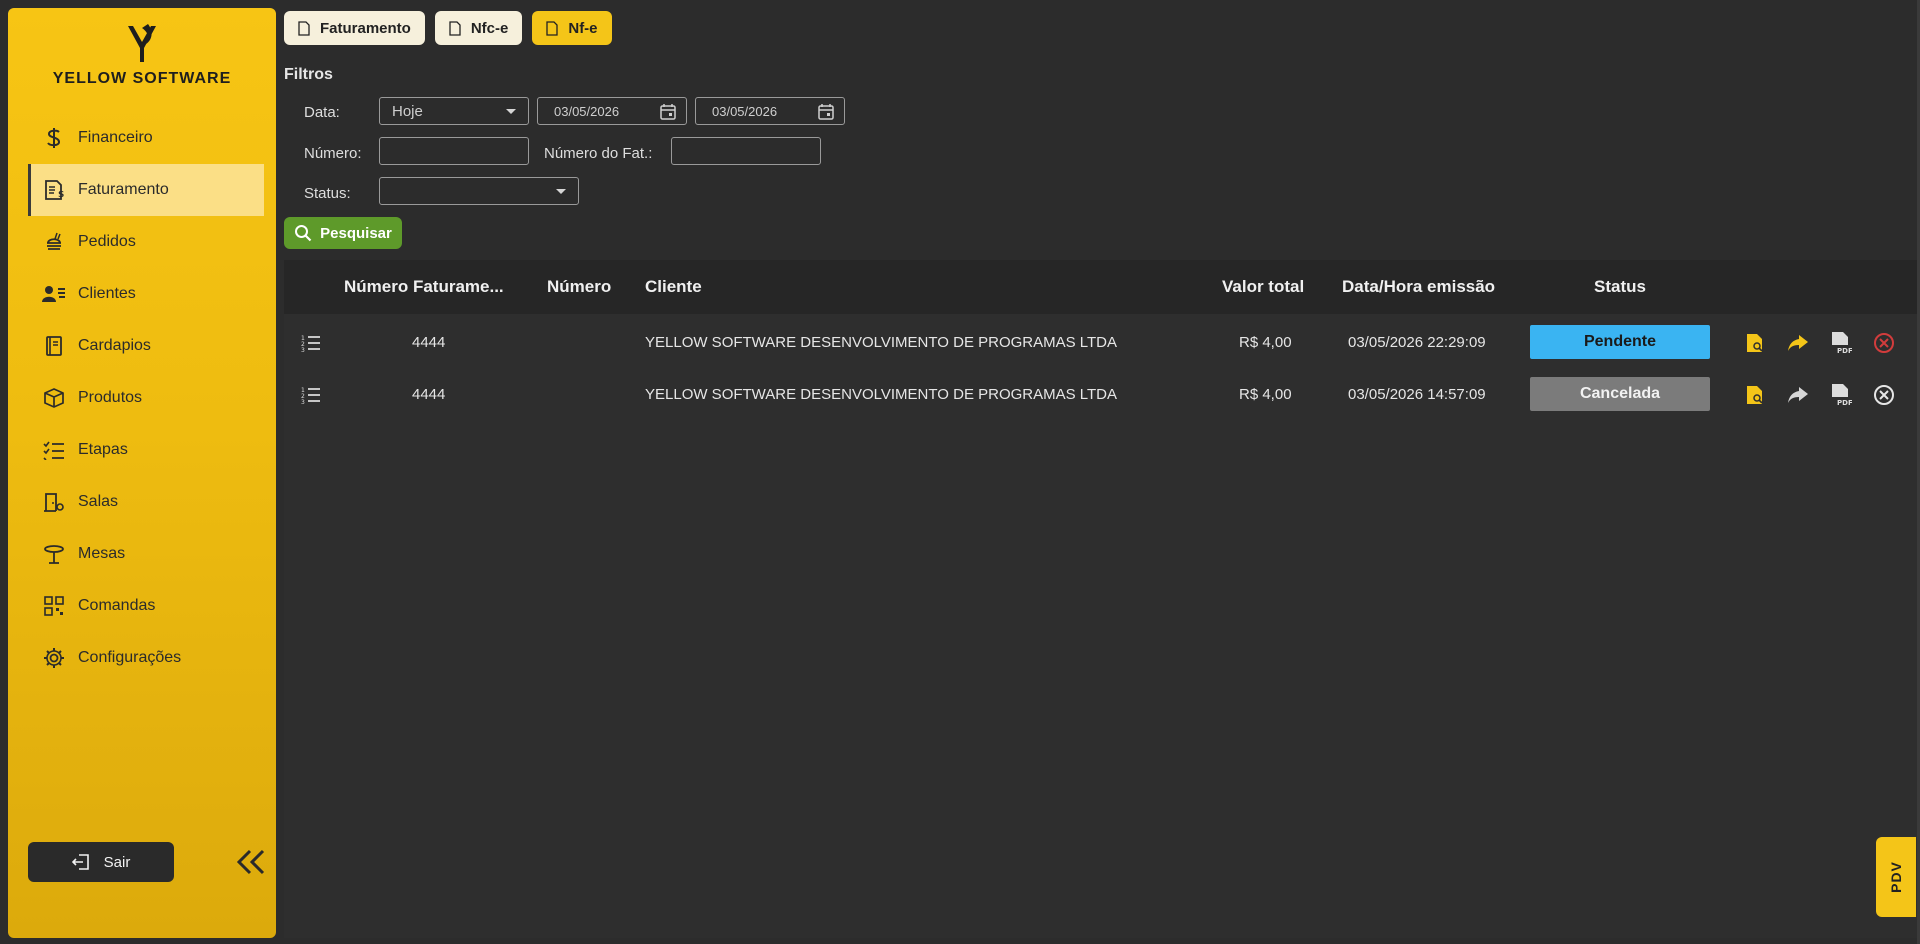  What do you see at coordinates (454, 151) in the screenshot?
I see `numero-input` at bounding box center [454, 151].